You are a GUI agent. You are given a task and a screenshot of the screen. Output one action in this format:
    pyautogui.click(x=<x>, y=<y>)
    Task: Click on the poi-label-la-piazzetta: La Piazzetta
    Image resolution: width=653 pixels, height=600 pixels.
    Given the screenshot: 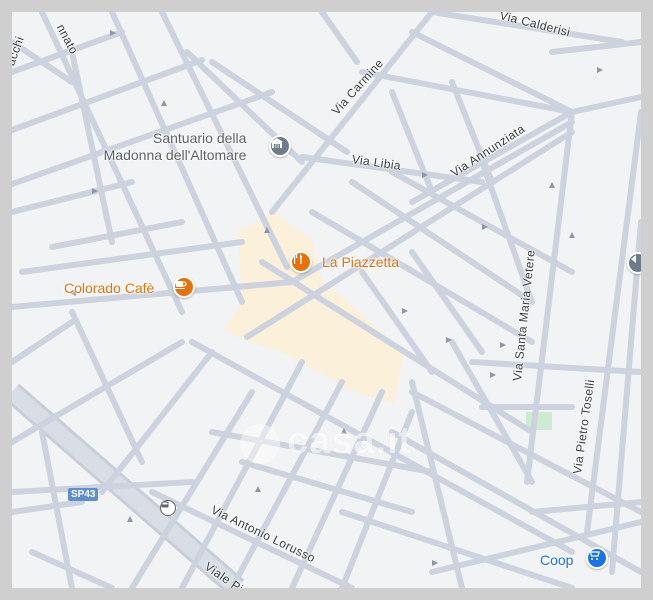 What is the action you would take?
    pyautogui.click(x=360, y=262)
    